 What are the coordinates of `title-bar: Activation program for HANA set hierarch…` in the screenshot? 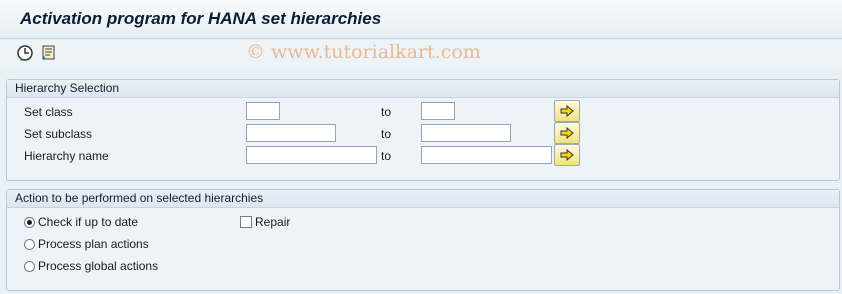 It's located at (421, 19).